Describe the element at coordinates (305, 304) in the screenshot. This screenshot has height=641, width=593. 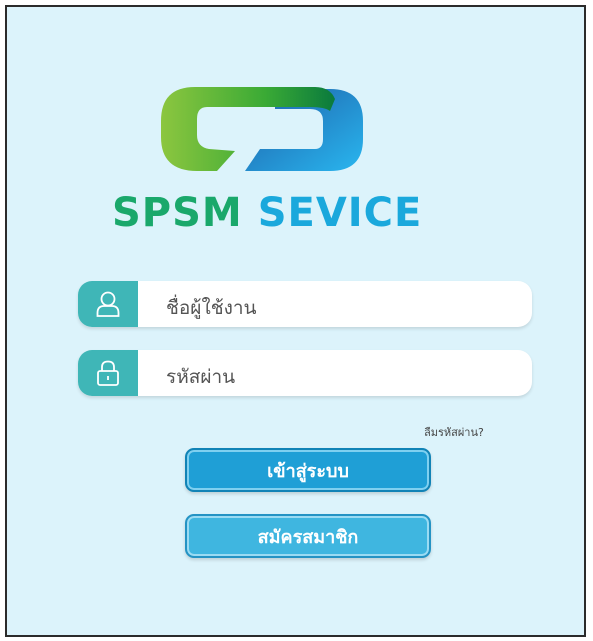
I see `username-field: ชื่อผู้ใช้งาน` at that location.